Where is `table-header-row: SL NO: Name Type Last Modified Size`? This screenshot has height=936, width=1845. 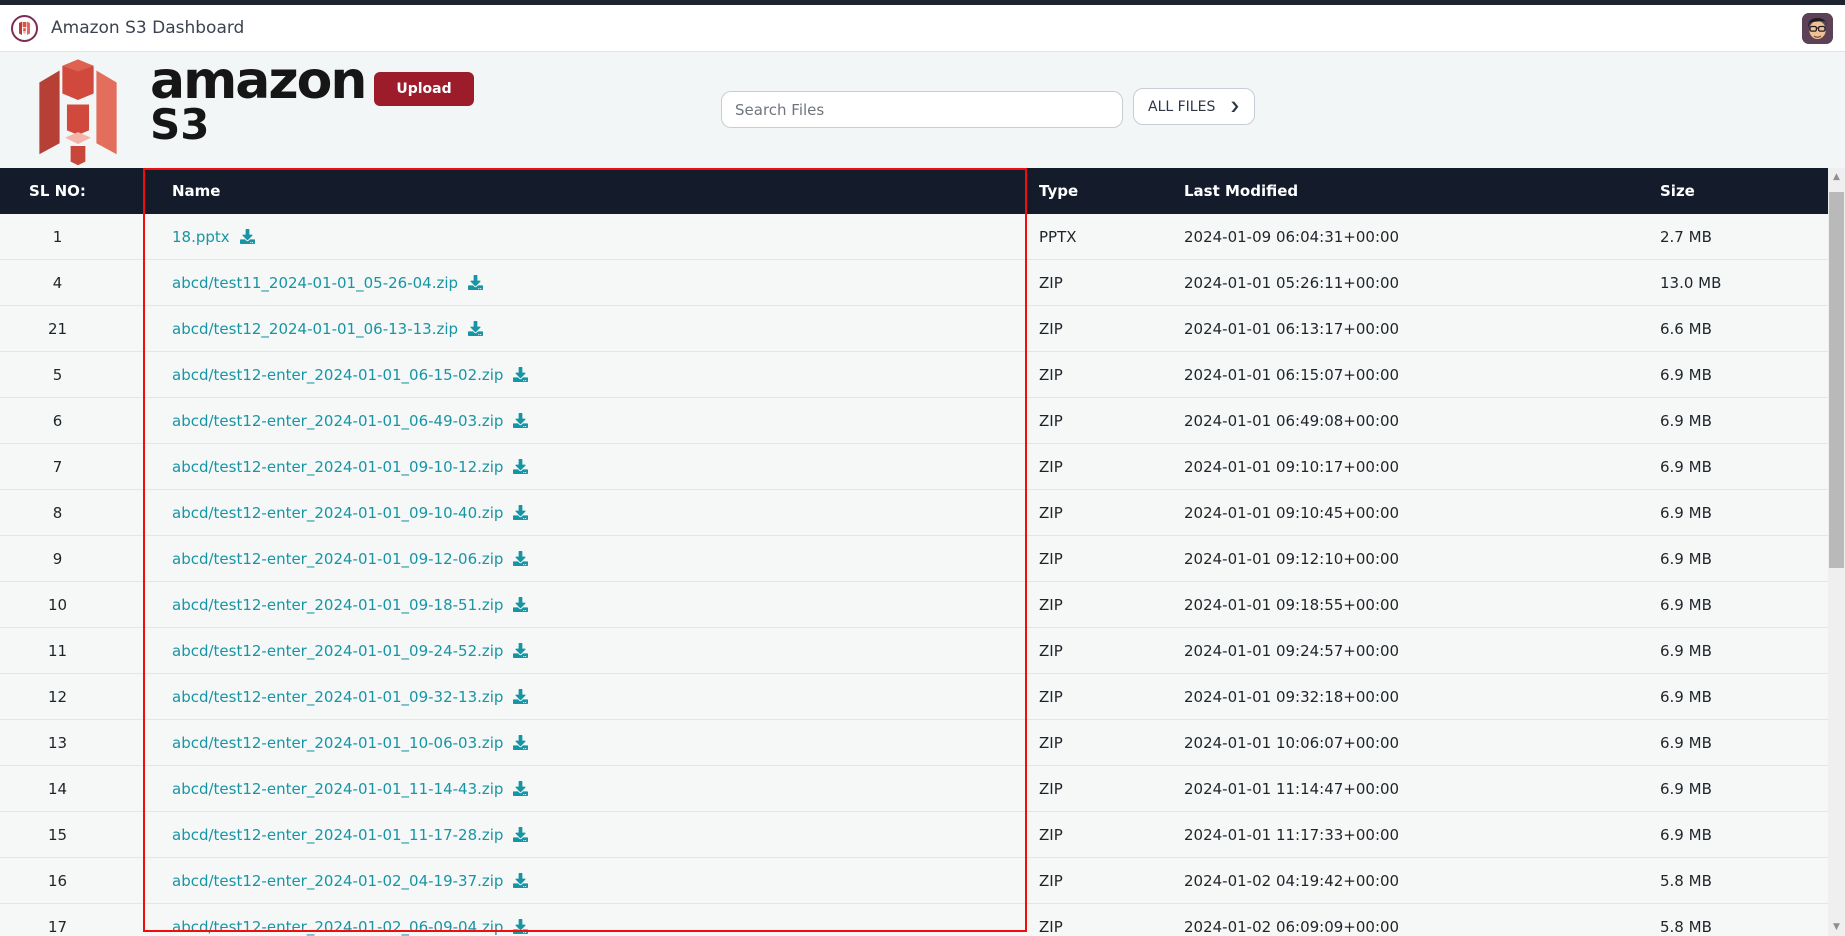
table-header-row: SL NO: Name Type Last Modified Size is located at coordinates (914, 191).